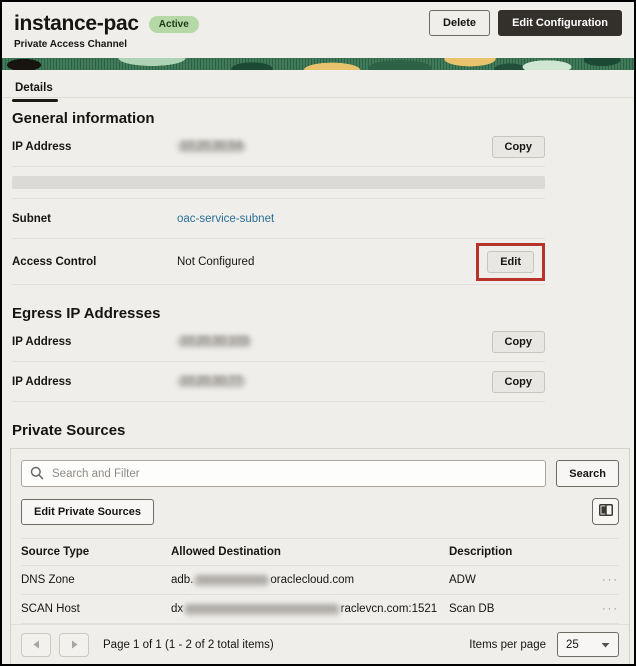  Describe the element at coordinates (211, 146) in the screenshot. I see `ip-address-value: 10.20.30.54` at that location.